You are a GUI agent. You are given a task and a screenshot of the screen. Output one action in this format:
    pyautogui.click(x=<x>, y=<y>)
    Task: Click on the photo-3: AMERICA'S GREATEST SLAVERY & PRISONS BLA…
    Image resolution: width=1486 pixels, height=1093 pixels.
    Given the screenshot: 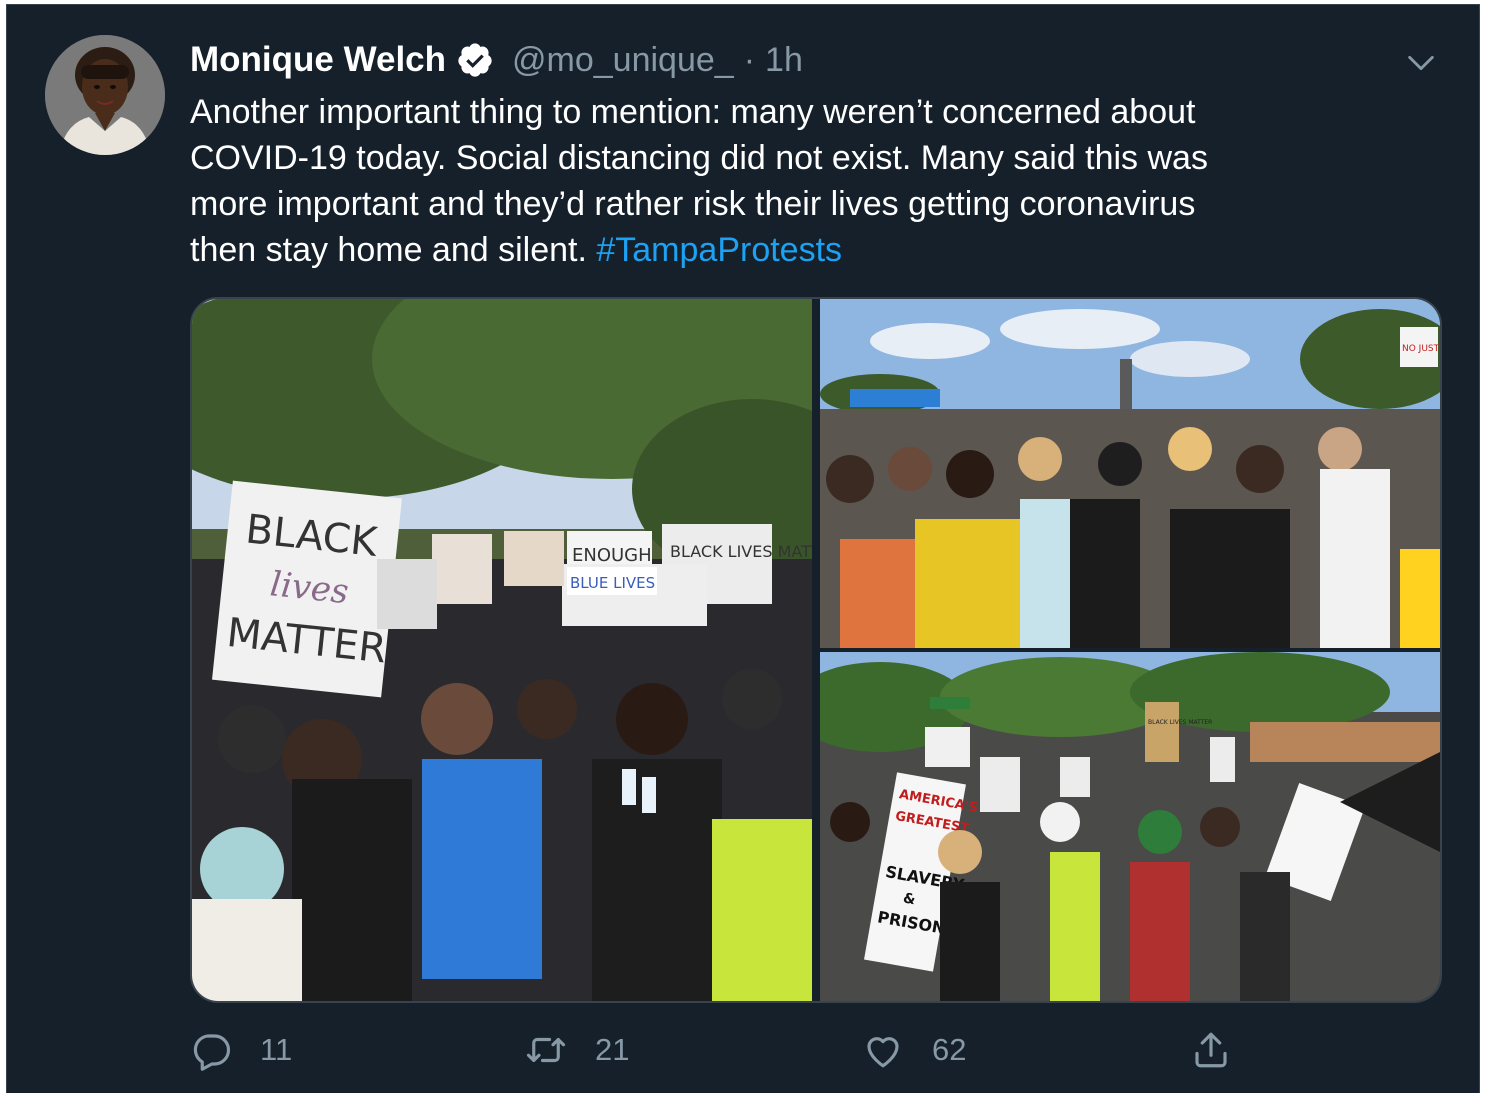 What is the action you would take?
    pyautogui.click(x=1130, y=826)
    